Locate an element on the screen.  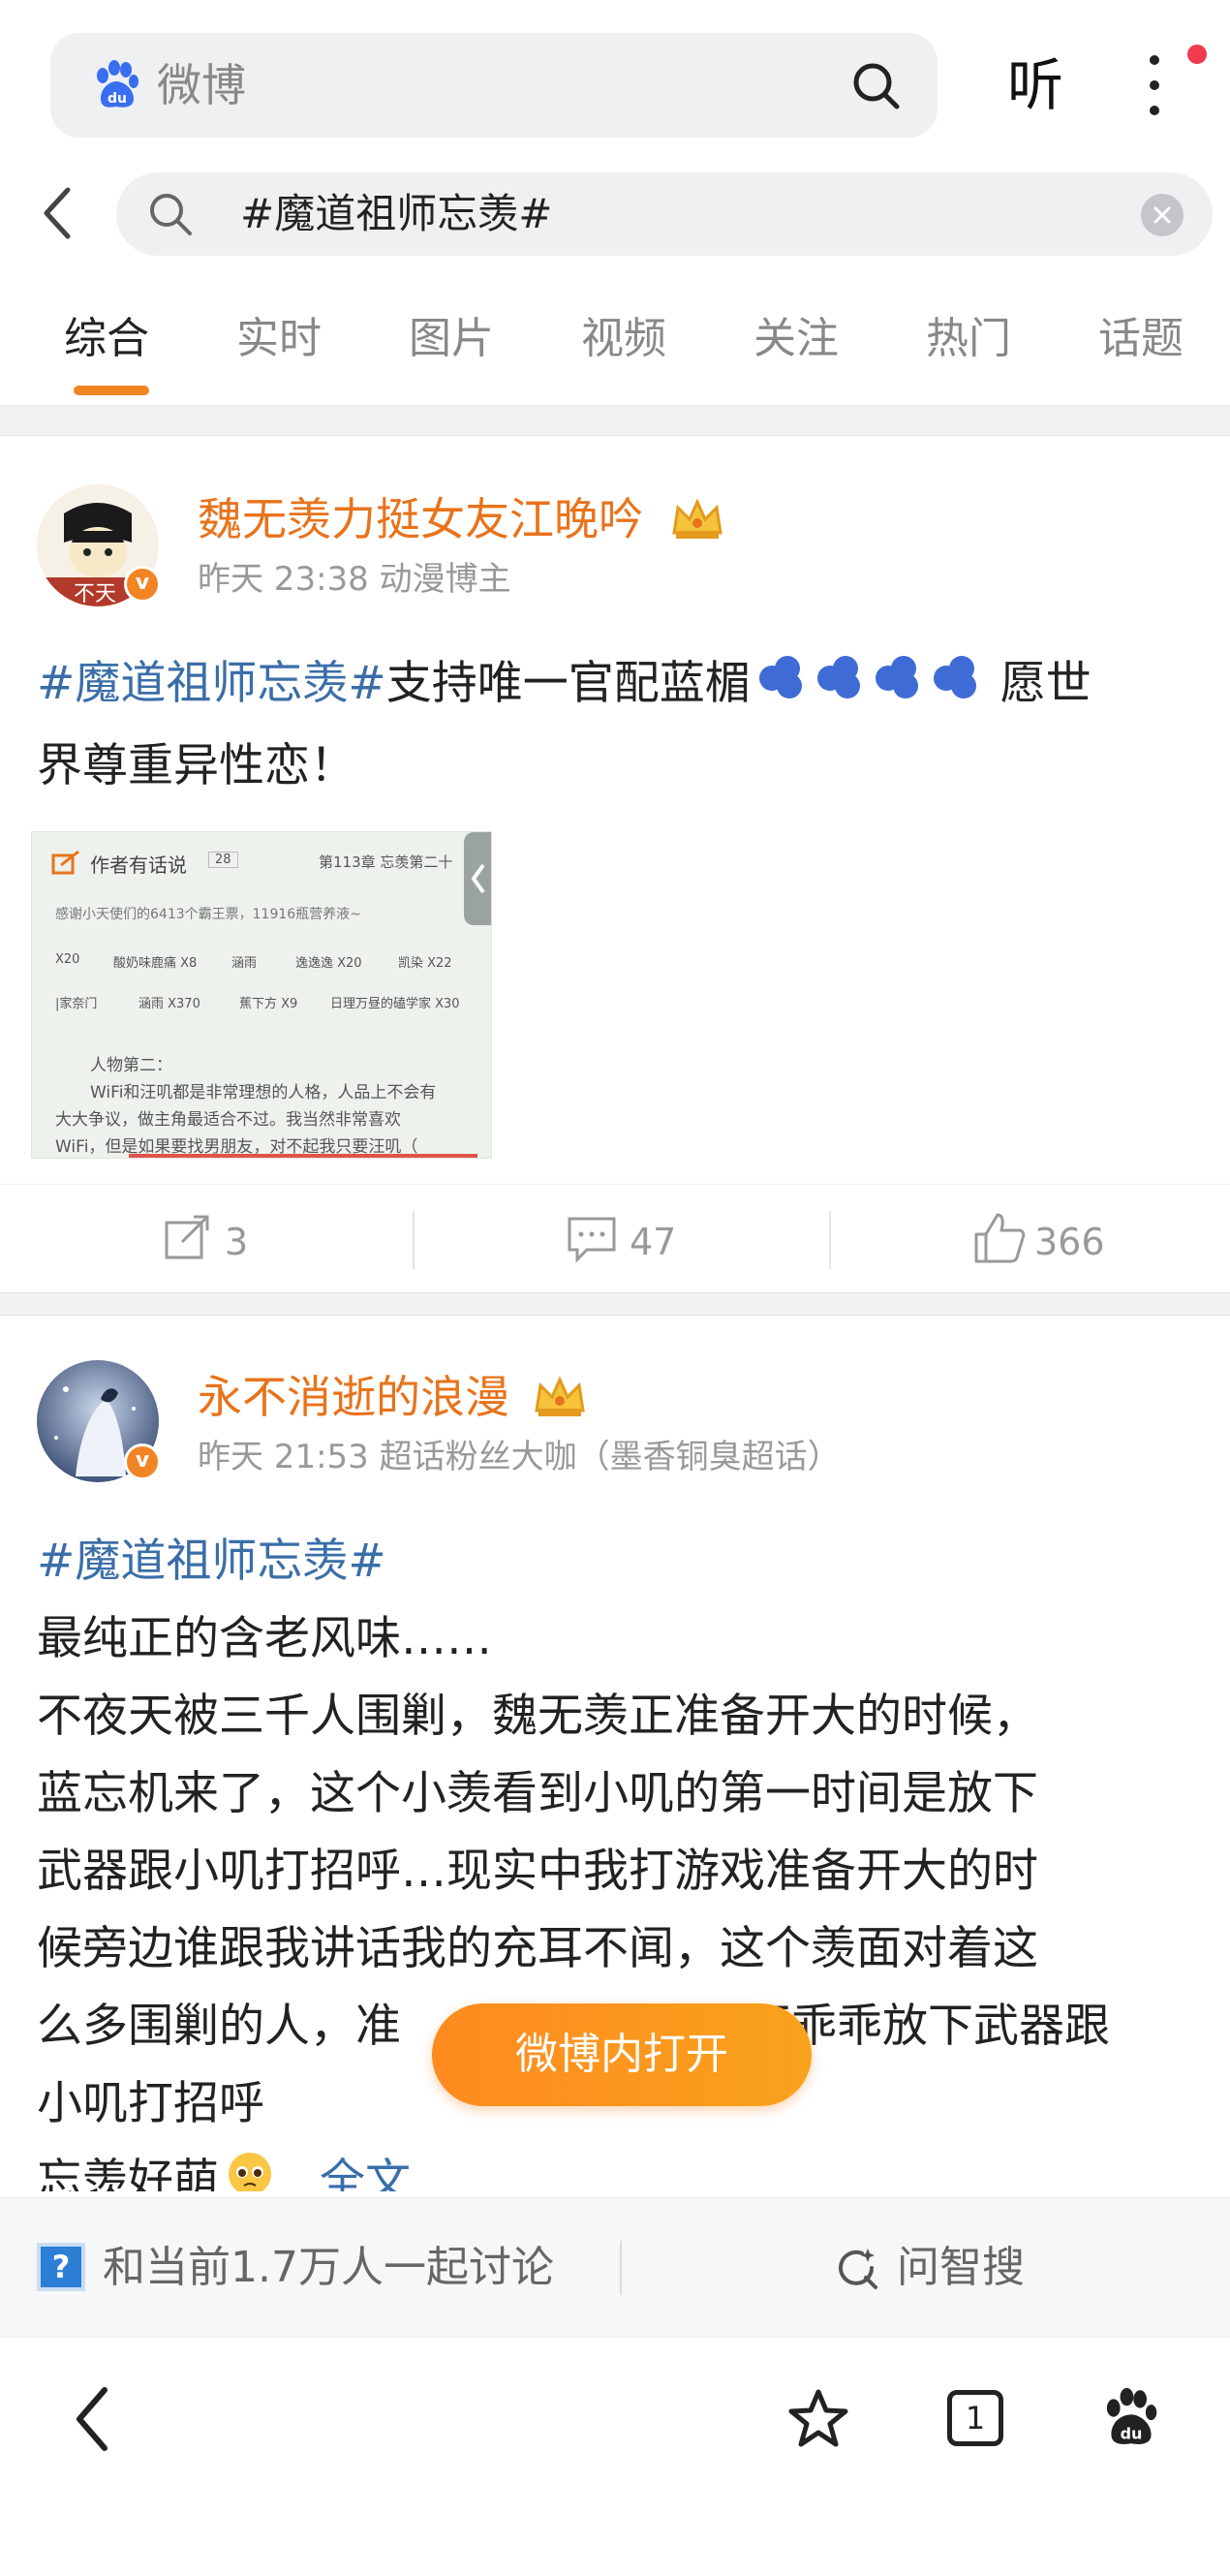
thumb-row1-1: 酸奶味鹿痛 X8 is located at coordinates (155, 963).